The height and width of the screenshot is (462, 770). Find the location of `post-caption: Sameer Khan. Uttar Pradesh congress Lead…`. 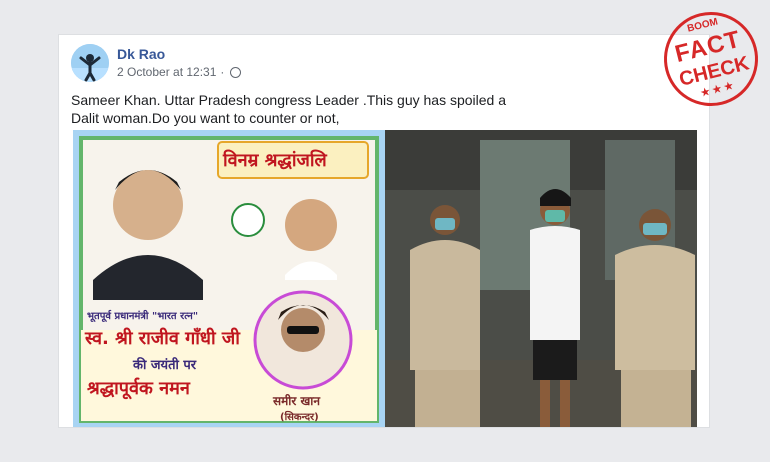

post-caption: Sameer Khan. Uttar Pradesh congress Lead… is located at coordinates (289, 109).